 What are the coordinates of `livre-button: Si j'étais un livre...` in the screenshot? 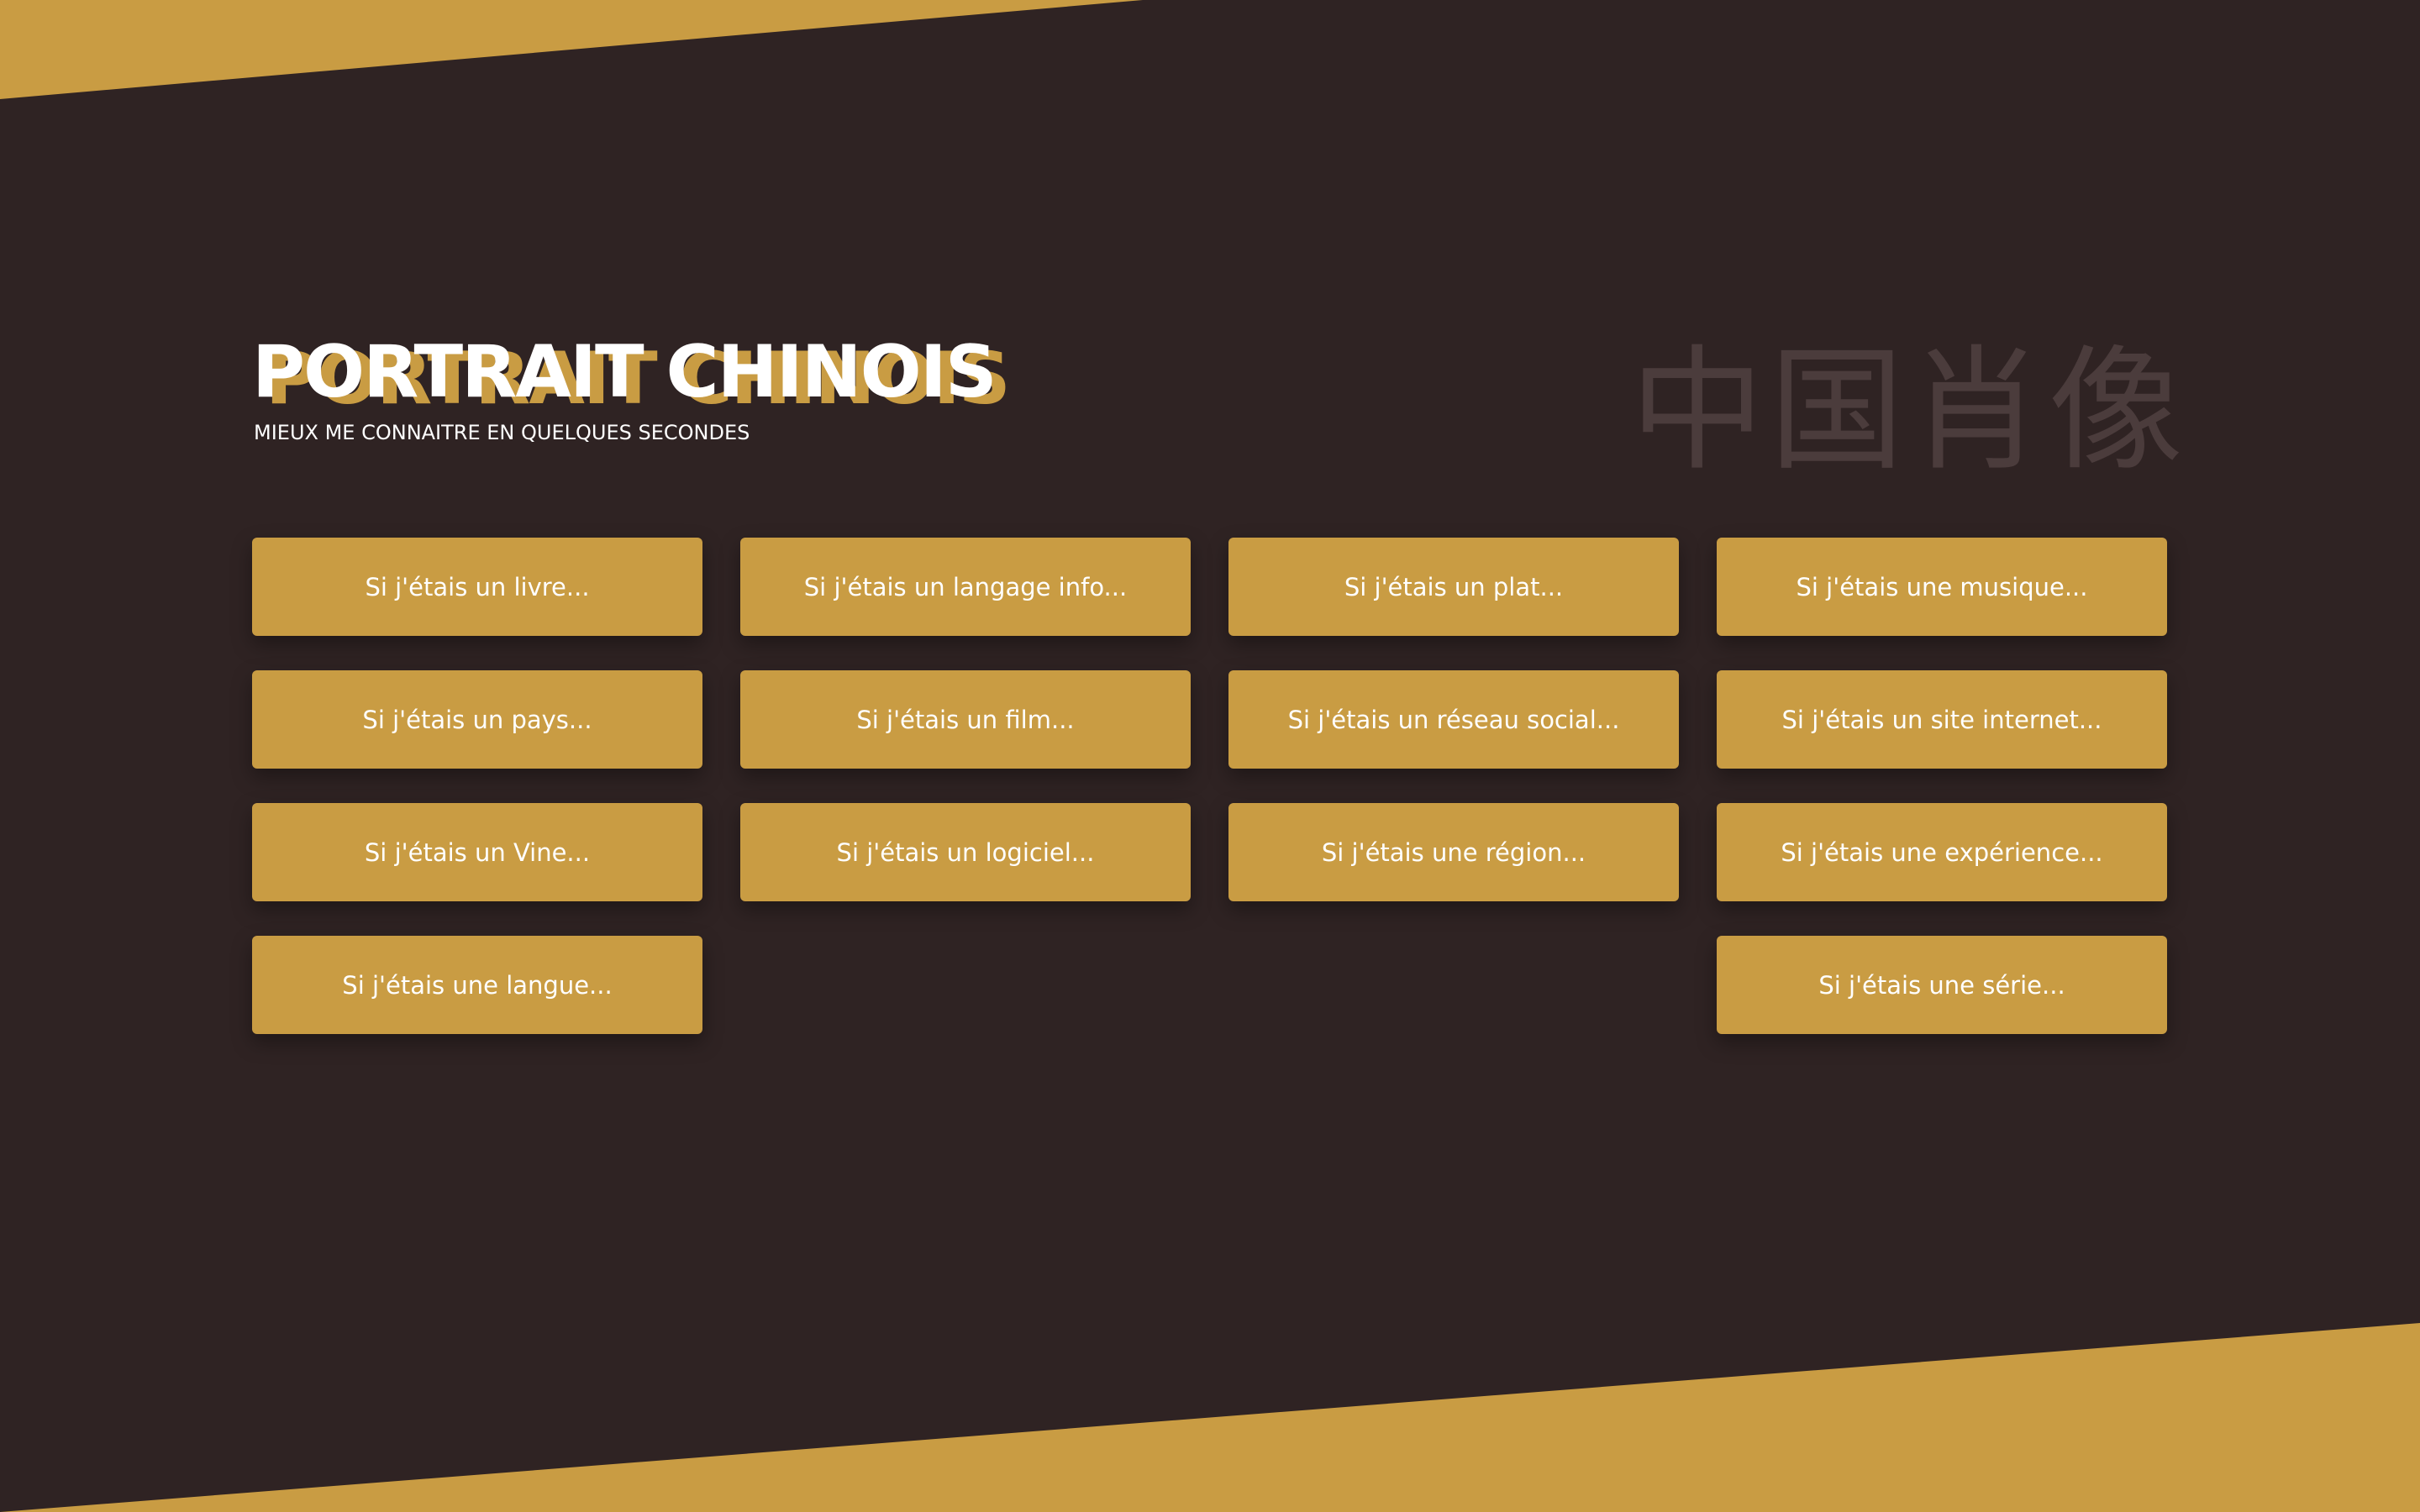 It's located at (477, 587).